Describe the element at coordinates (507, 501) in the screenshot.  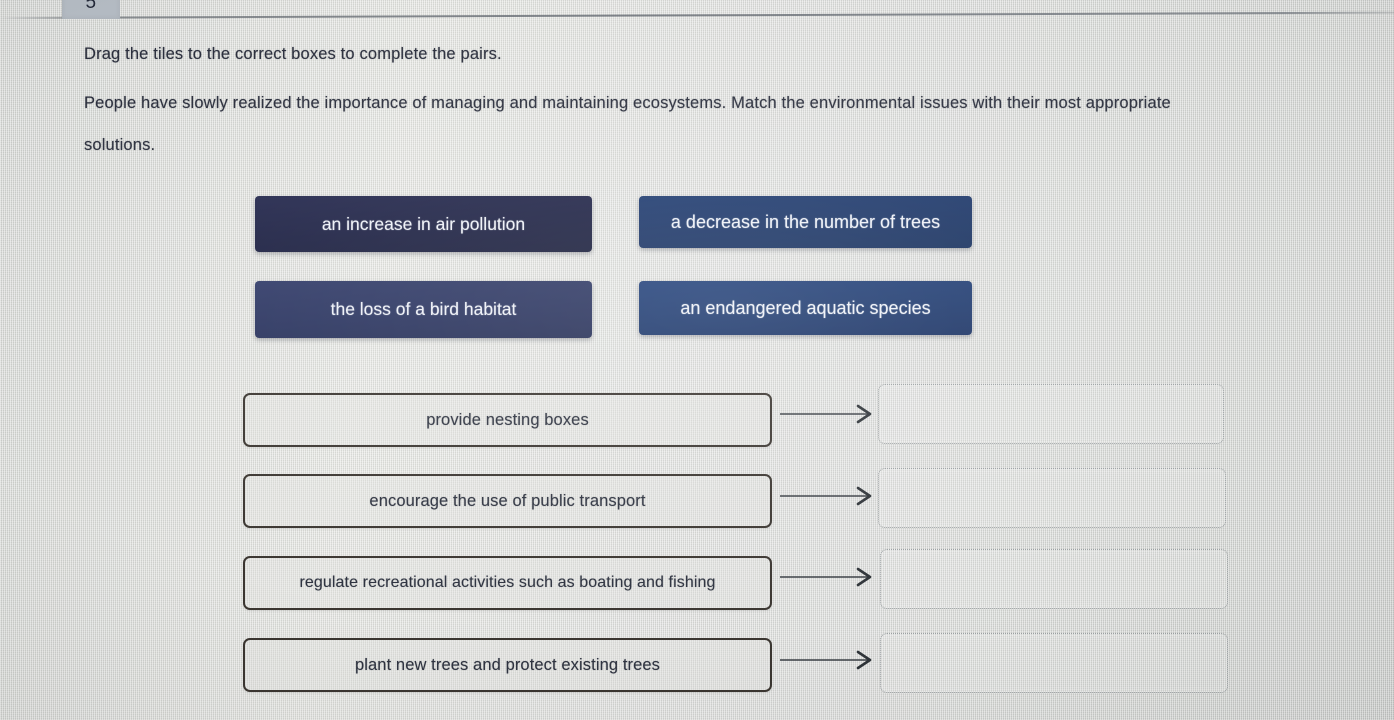
I see `solution-box-public-transport: encourage the use of public transport` at that location.